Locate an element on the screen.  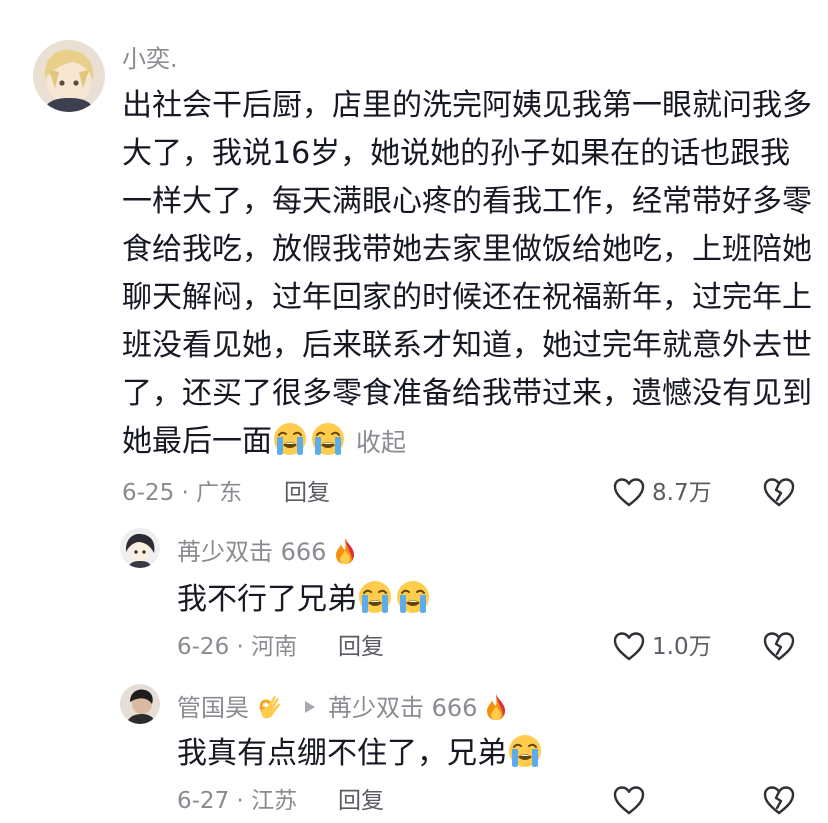
reply-username-text: 苒少双击 666 is located at coordinates (252, 552).